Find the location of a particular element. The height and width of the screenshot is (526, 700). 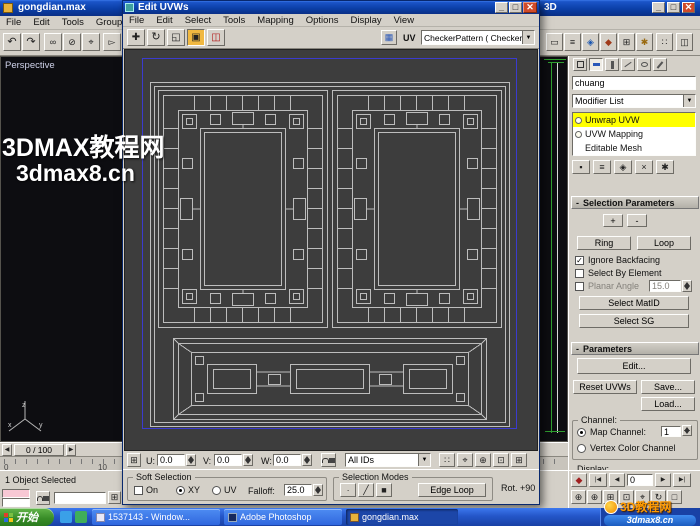

render-scene-icon: ◆ is located at coordinates (608, 42).